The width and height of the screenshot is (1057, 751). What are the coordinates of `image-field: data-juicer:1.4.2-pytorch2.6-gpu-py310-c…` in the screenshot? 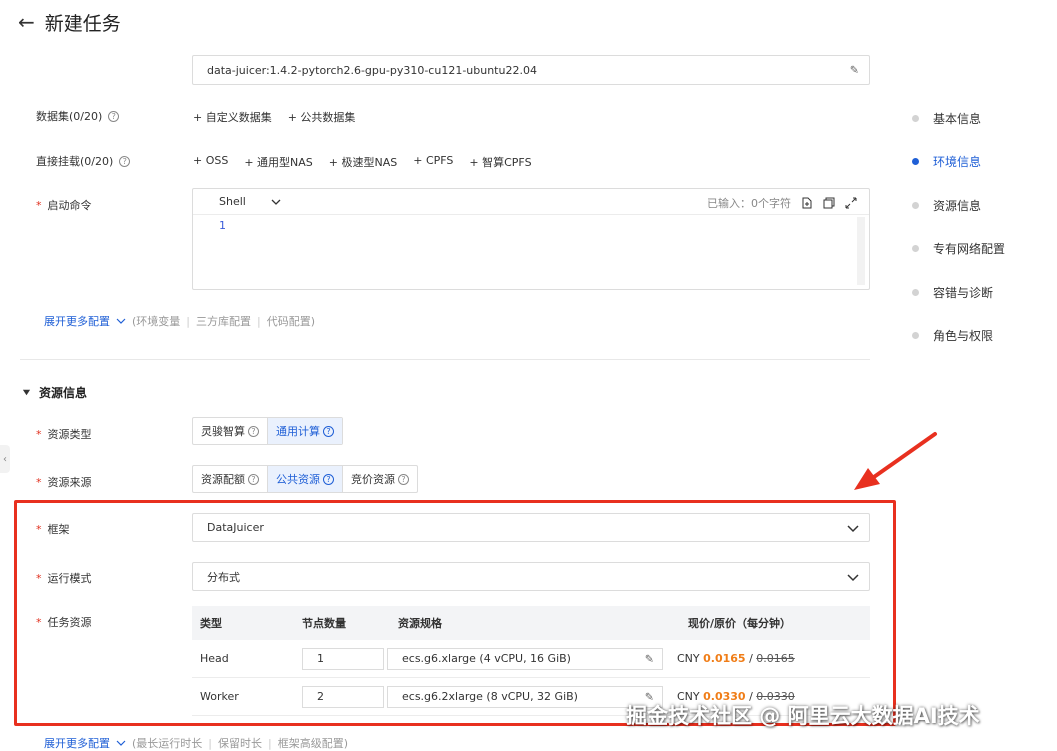 It's located at (531, 70).